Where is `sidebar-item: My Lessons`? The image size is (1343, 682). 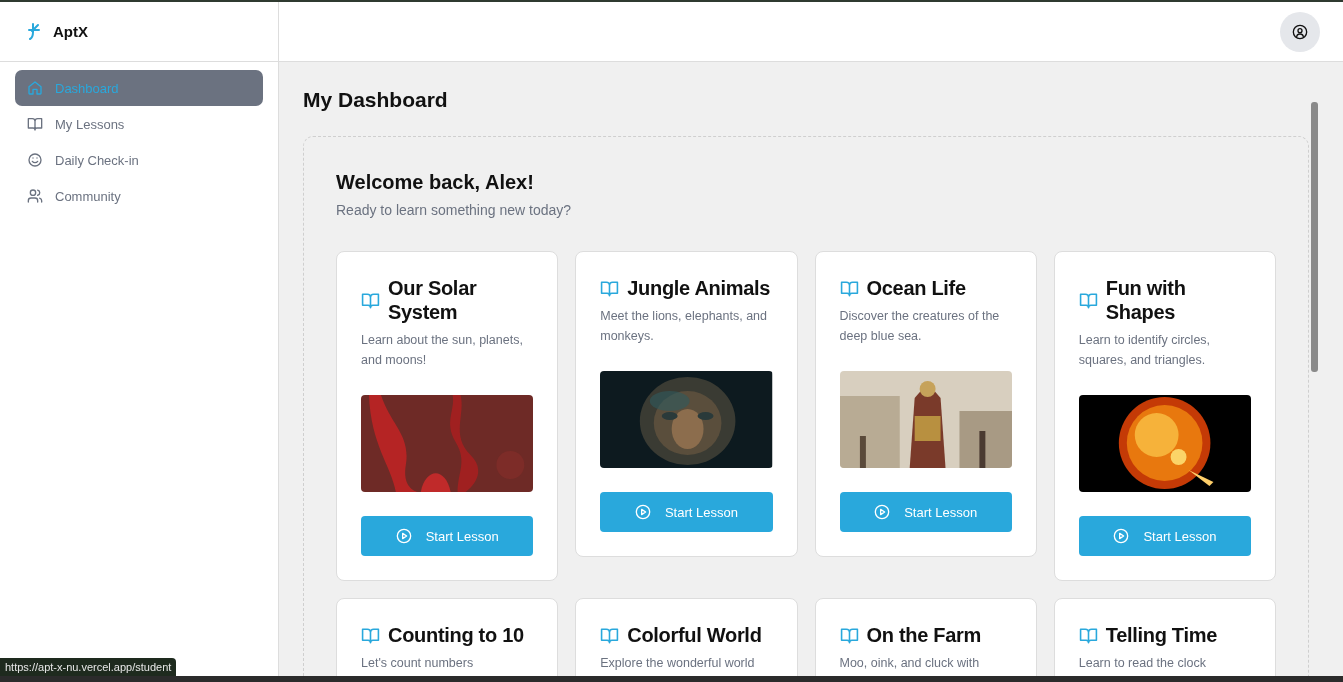
sidebar-item: My Lessons is located at coordinates (139, 124).